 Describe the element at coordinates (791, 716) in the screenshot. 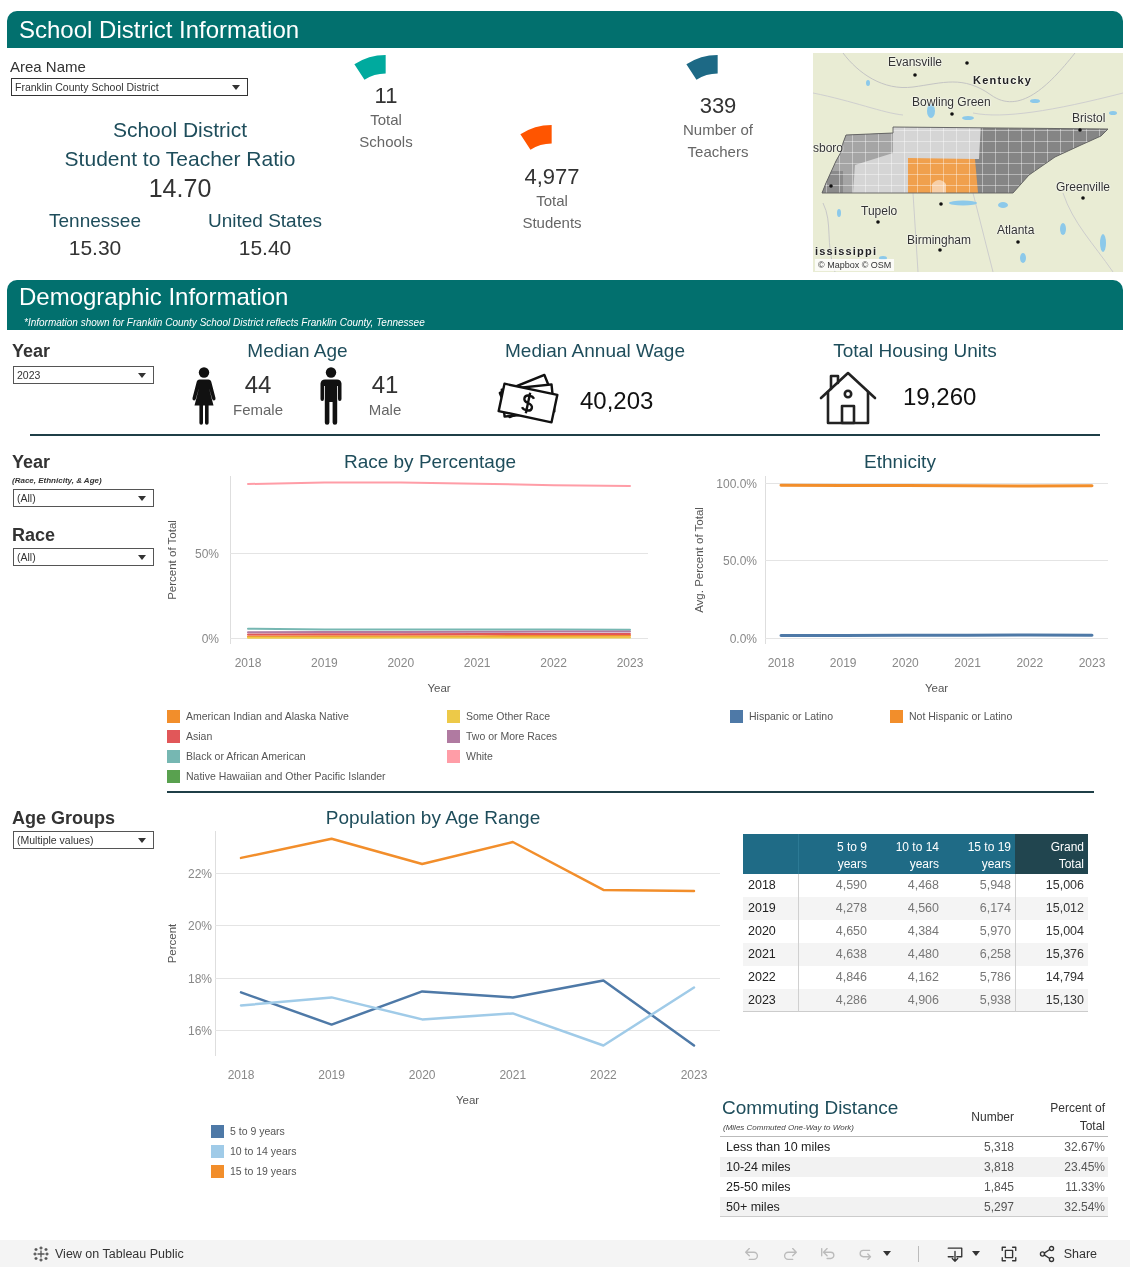

I see `legend-label: Hispanic or Latino` at that location.